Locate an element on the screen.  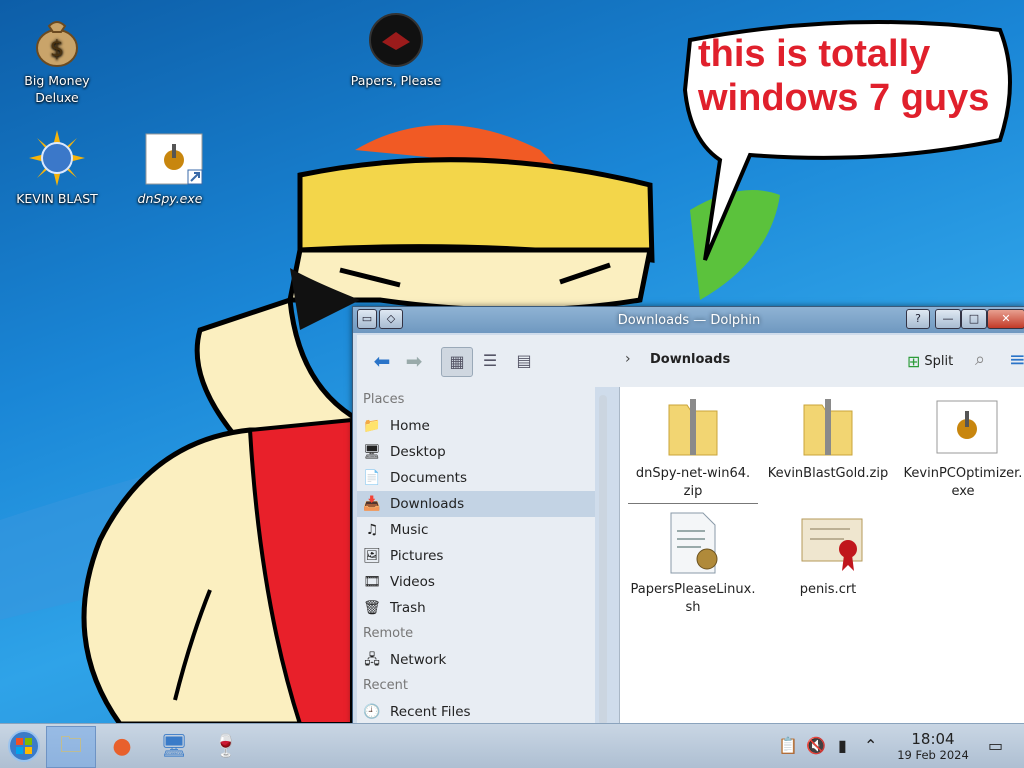
show-desktop-icon: ▭ is located at coordinates (995, 745).